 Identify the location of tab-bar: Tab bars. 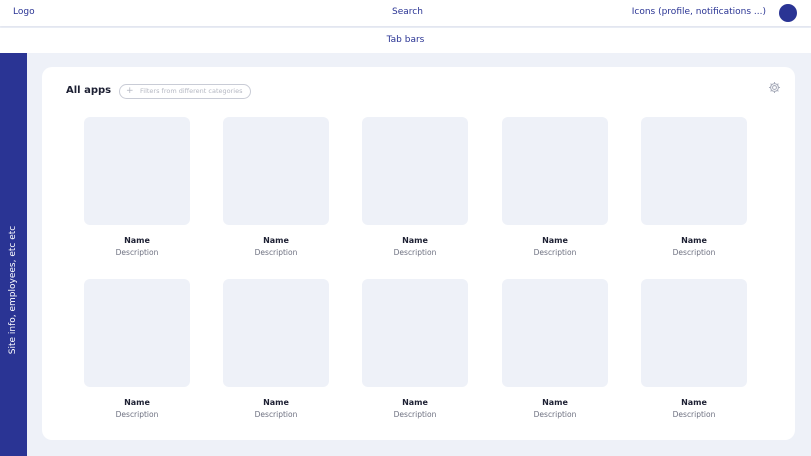
(405, 40).